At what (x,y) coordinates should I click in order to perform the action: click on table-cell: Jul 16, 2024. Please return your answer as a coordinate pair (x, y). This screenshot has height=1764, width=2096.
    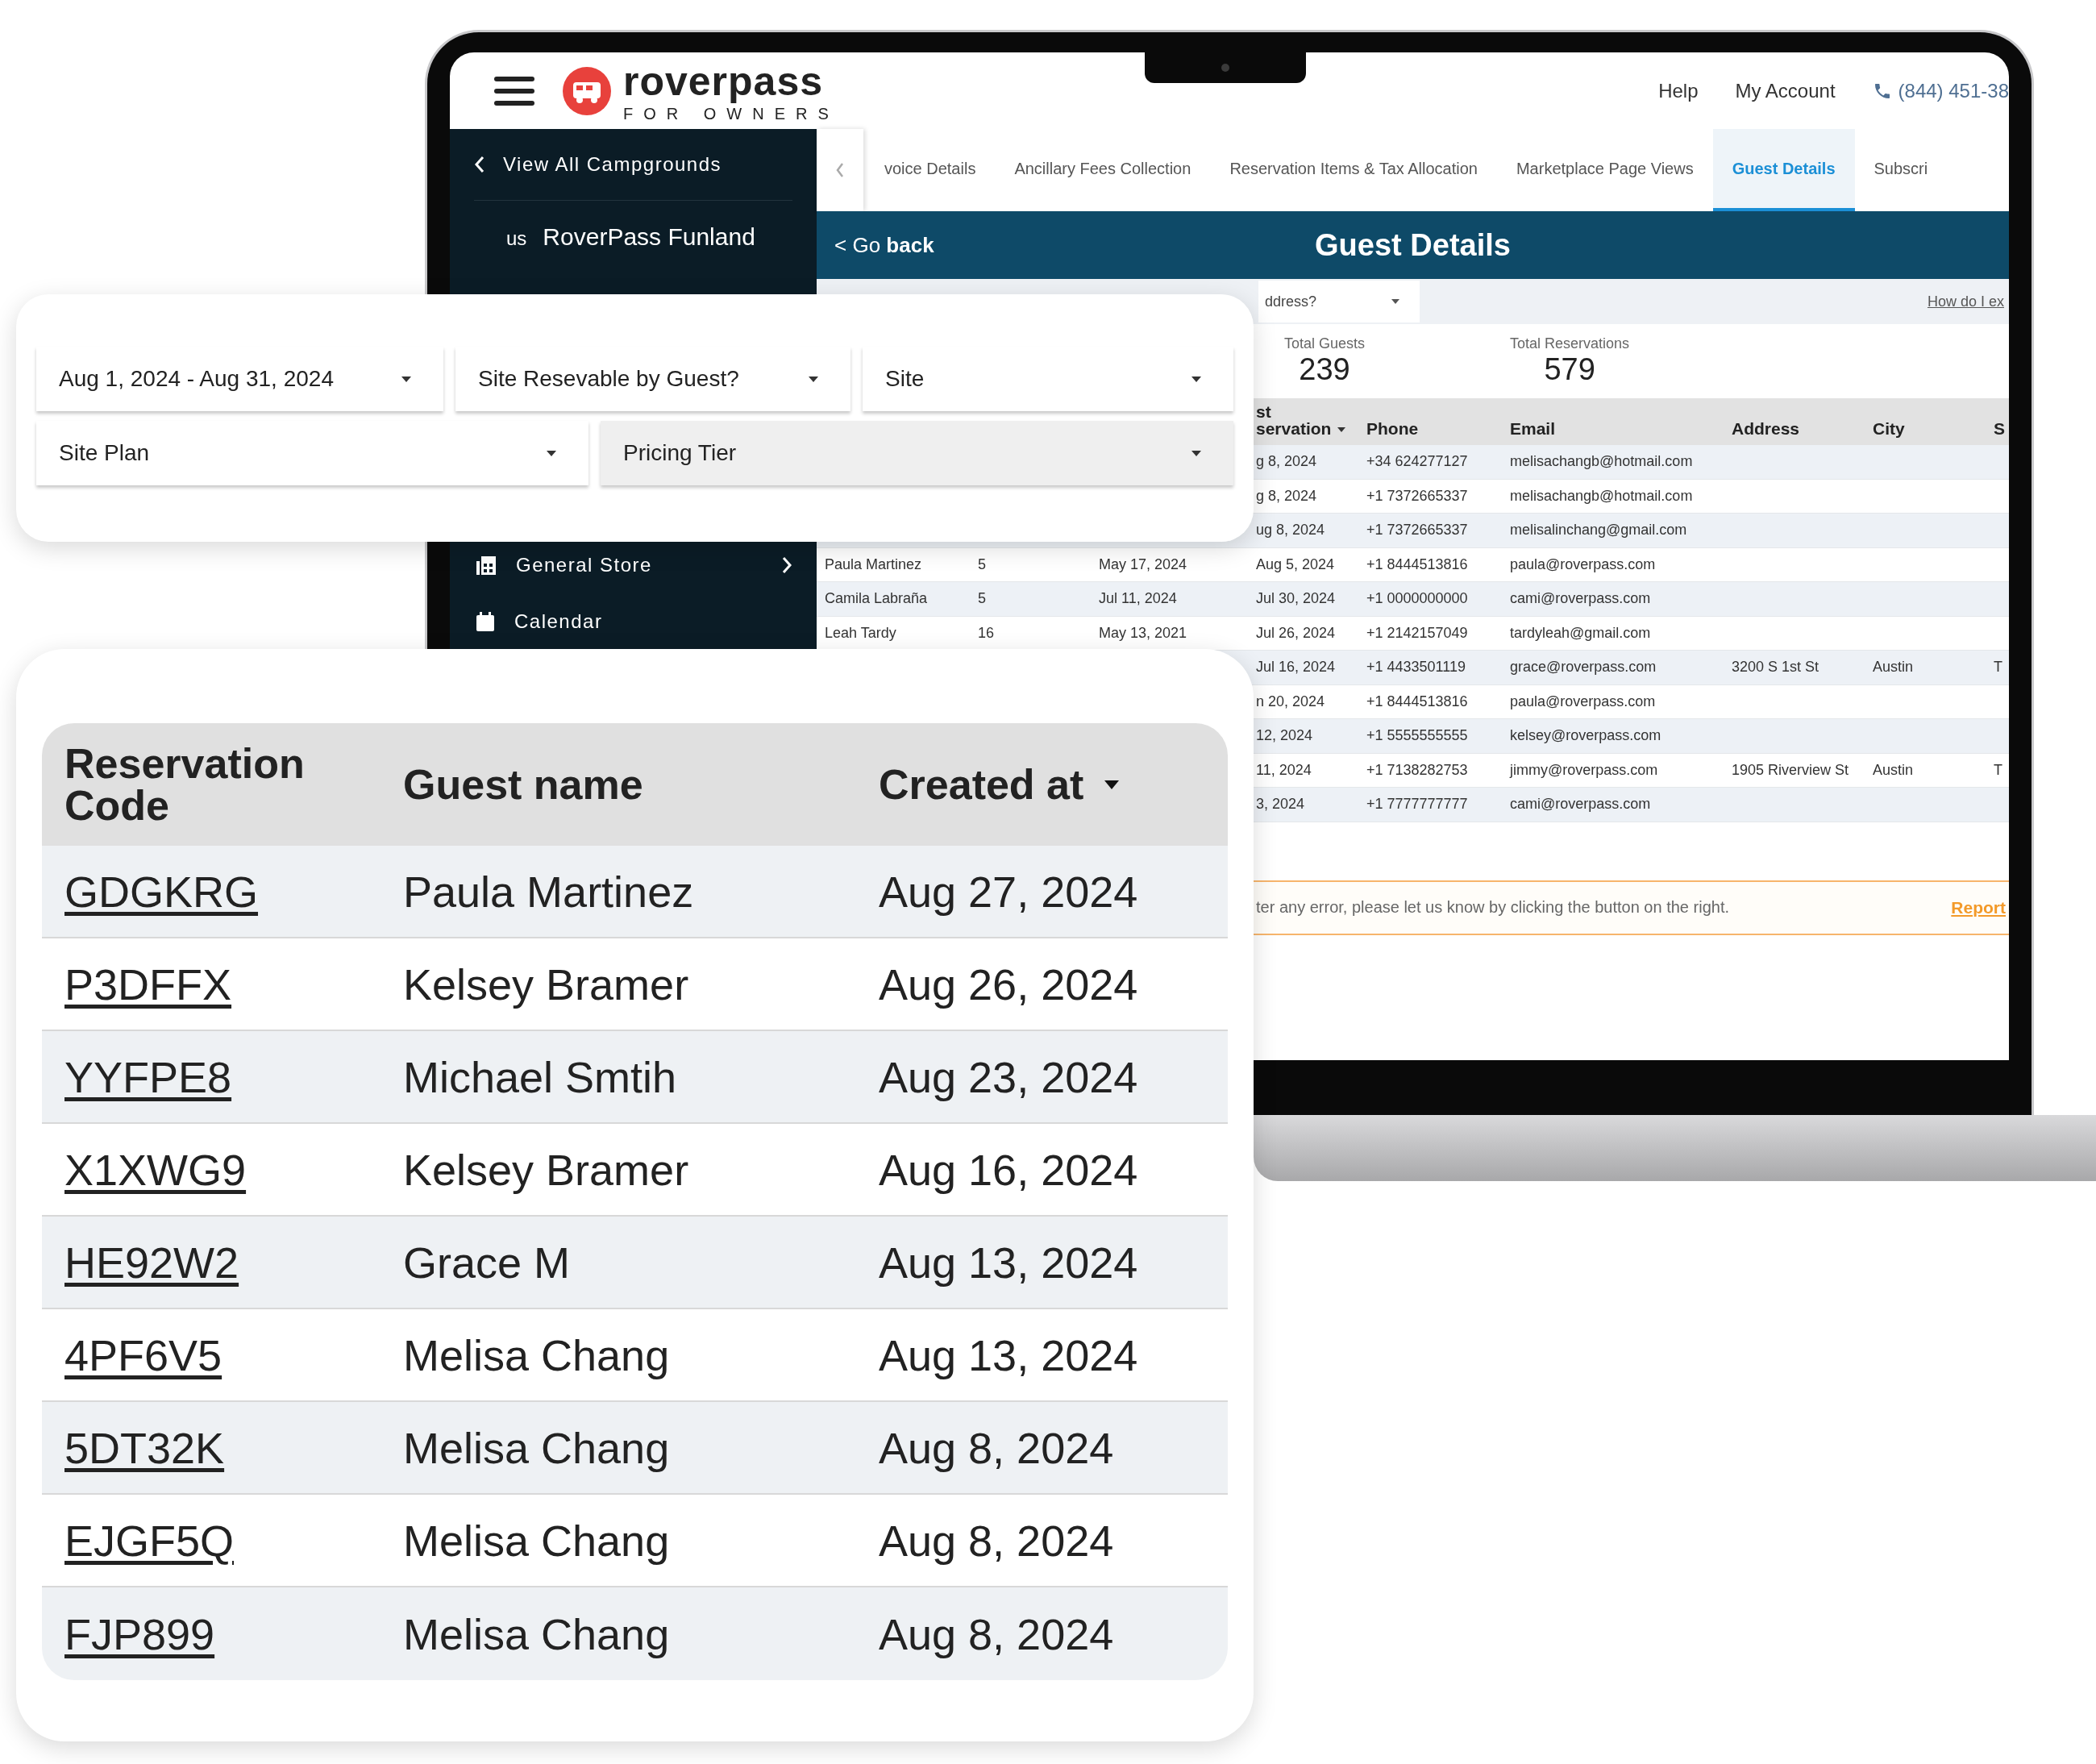
    Looking at the image, I should click on (1296, 667).